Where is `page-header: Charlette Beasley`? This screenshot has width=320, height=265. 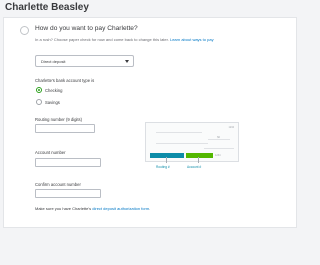 page-header: Charlette Beasley is located at coordinates (150, 8).